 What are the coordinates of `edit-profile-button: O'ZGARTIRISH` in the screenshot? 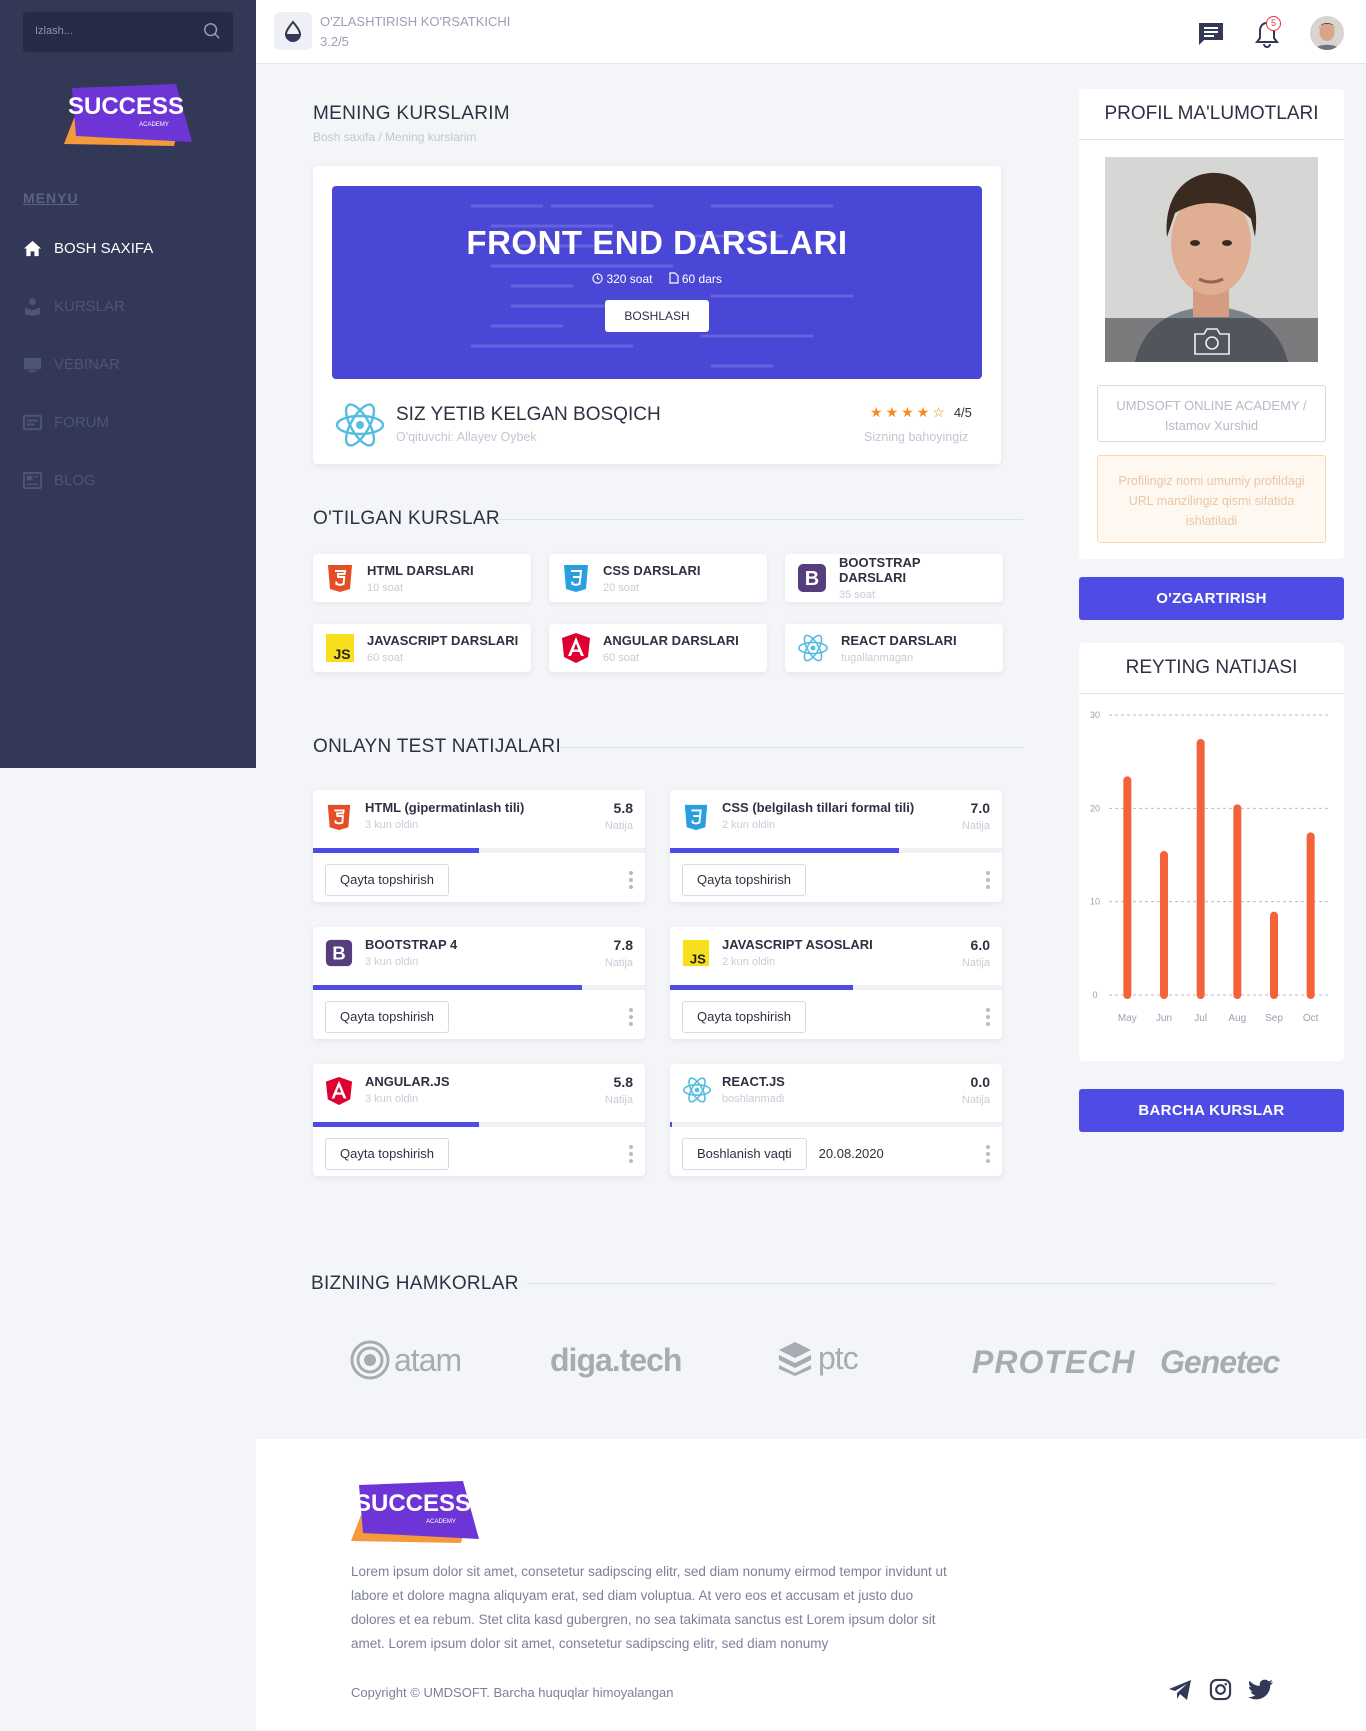 It's located at (1211, 598).